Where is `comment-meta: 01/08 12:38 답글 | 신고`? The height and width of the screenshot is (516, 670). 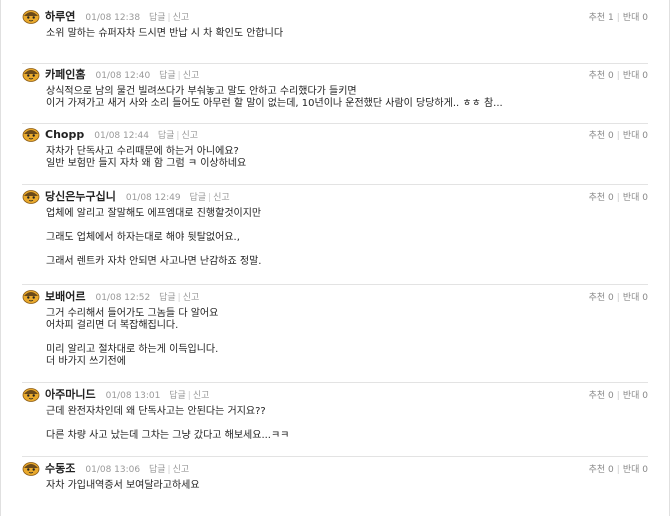 comment-meta: 01/08 12:38 답글 | 신고 is located at coordinates (137, 16).